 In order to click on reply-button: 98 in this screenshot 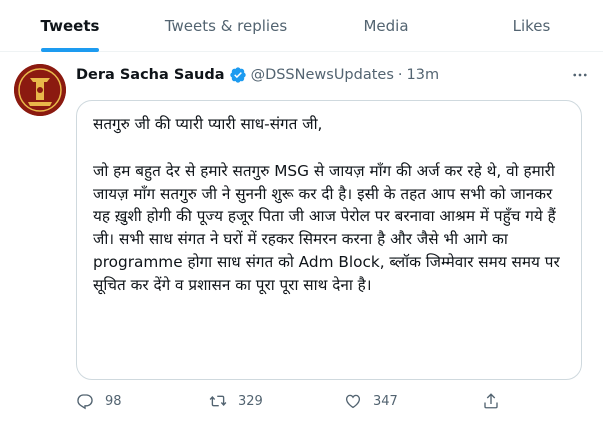, I will do `click(99, 401)`.